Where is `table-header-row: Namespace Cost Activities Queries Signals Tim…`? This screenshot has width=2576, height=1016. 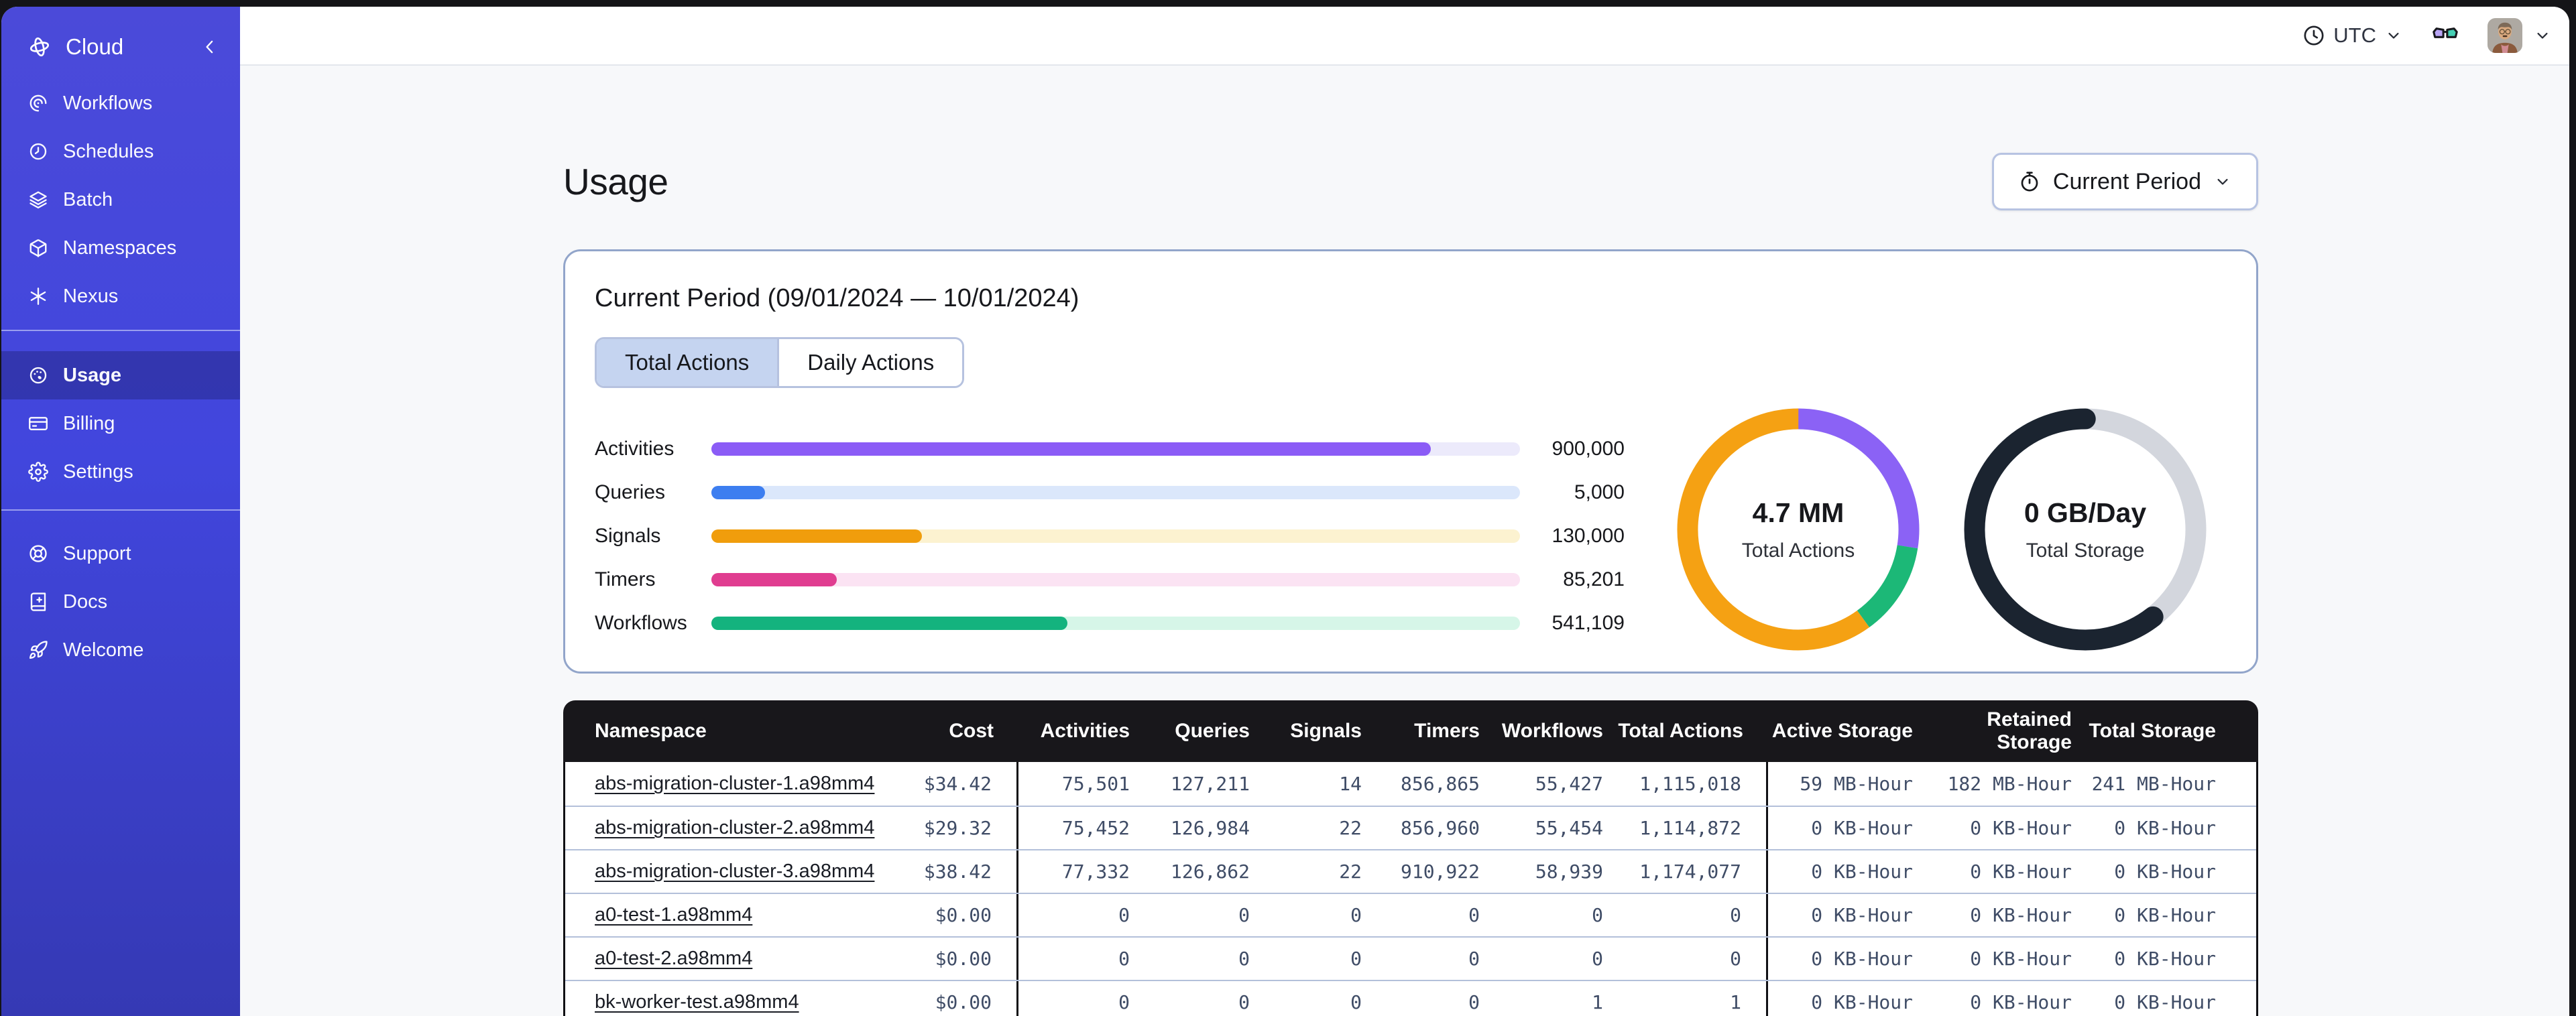 table-header-row: Namespace Cost Activities Queries Signals Tim… is located at coordinates (1410, 731).